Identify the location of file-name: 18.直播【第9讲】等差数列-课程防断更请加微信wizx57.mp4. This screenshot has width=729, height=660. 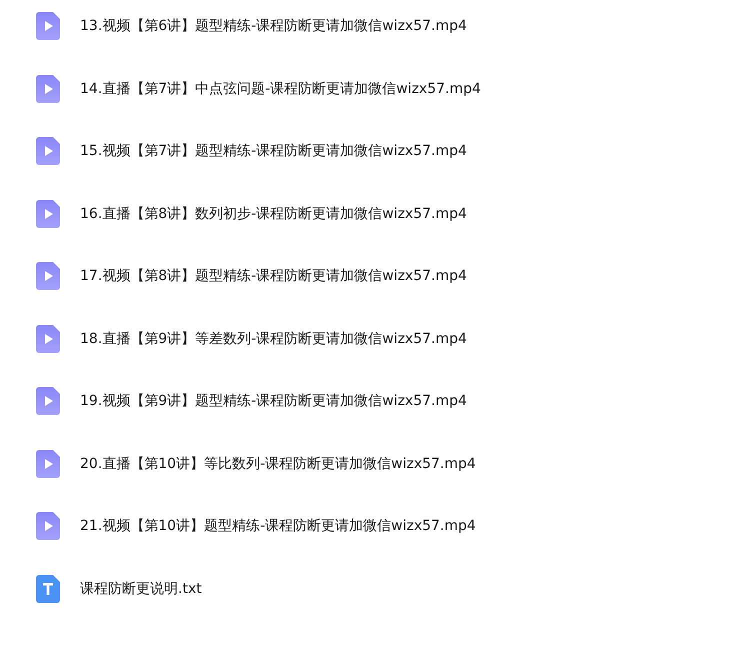
(273, 338).